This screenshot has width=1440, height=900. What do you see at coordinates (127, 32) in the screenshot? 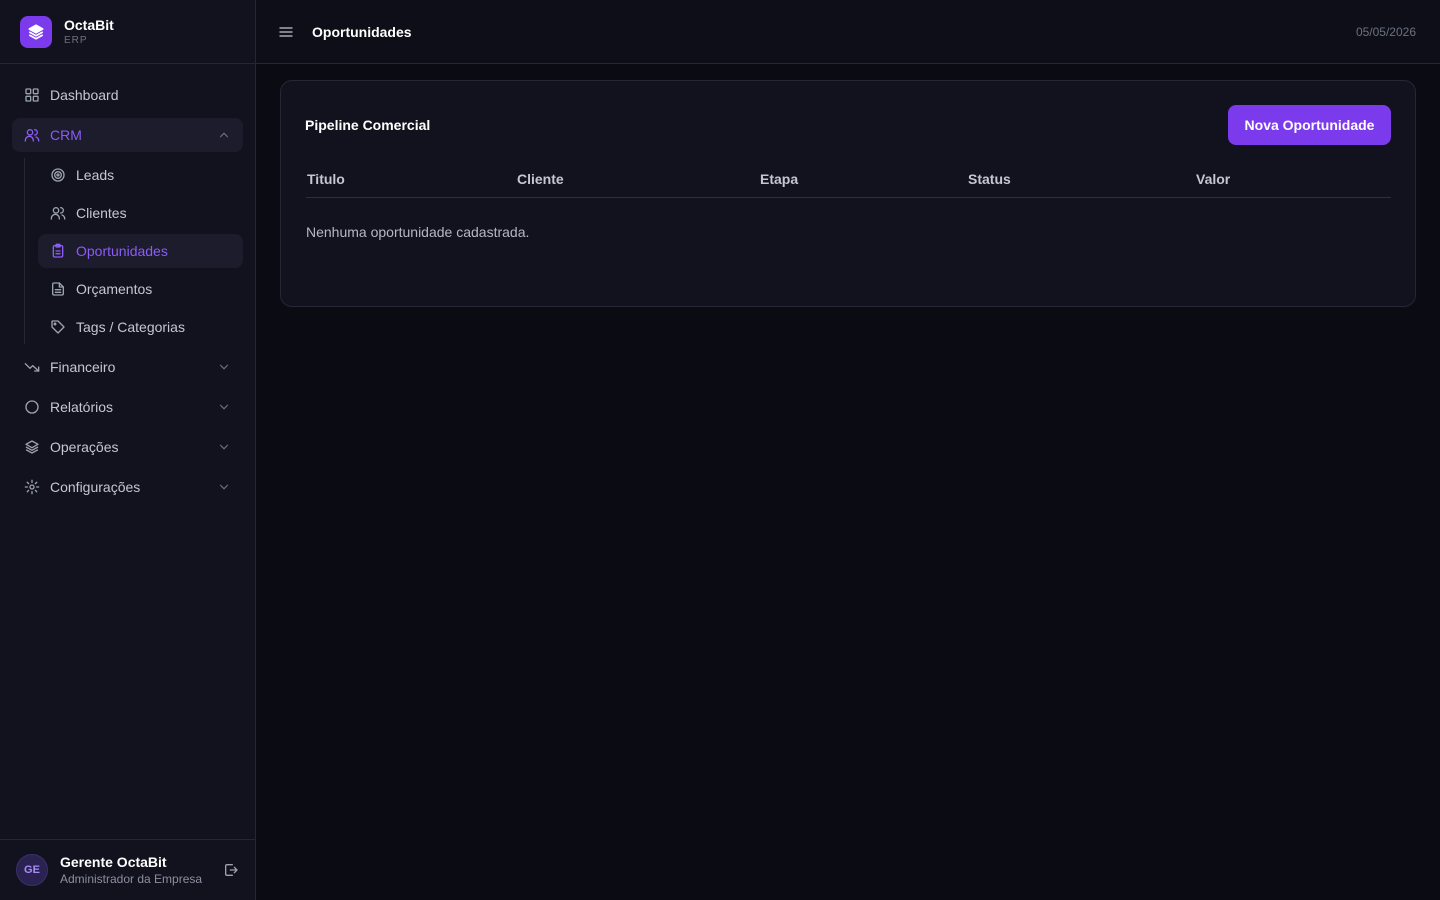
I see `brand: OctaBit ERP` at bounding box center [127, 32].